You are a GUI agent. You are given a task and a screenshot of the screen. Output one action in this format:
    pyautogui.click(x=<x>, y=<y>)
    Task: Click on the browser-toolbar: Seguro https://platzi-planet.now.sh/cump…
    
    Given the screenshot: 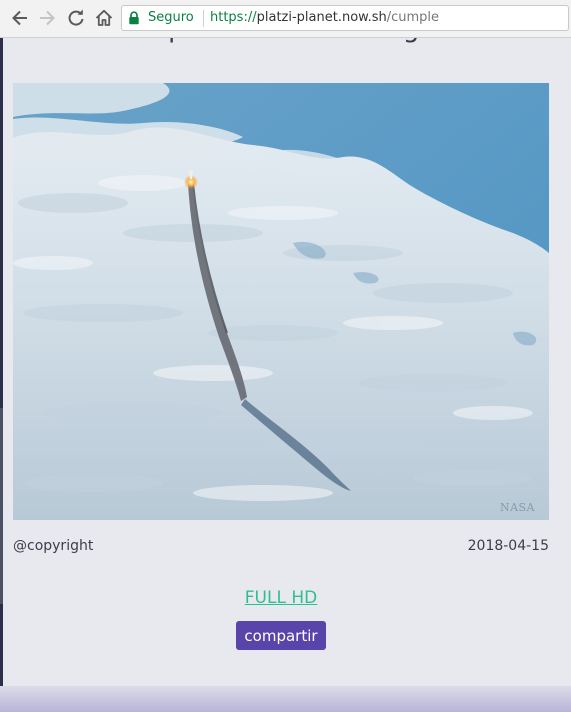 What is the action you would take?
    pyautogui.click(x=285, y=19)
    